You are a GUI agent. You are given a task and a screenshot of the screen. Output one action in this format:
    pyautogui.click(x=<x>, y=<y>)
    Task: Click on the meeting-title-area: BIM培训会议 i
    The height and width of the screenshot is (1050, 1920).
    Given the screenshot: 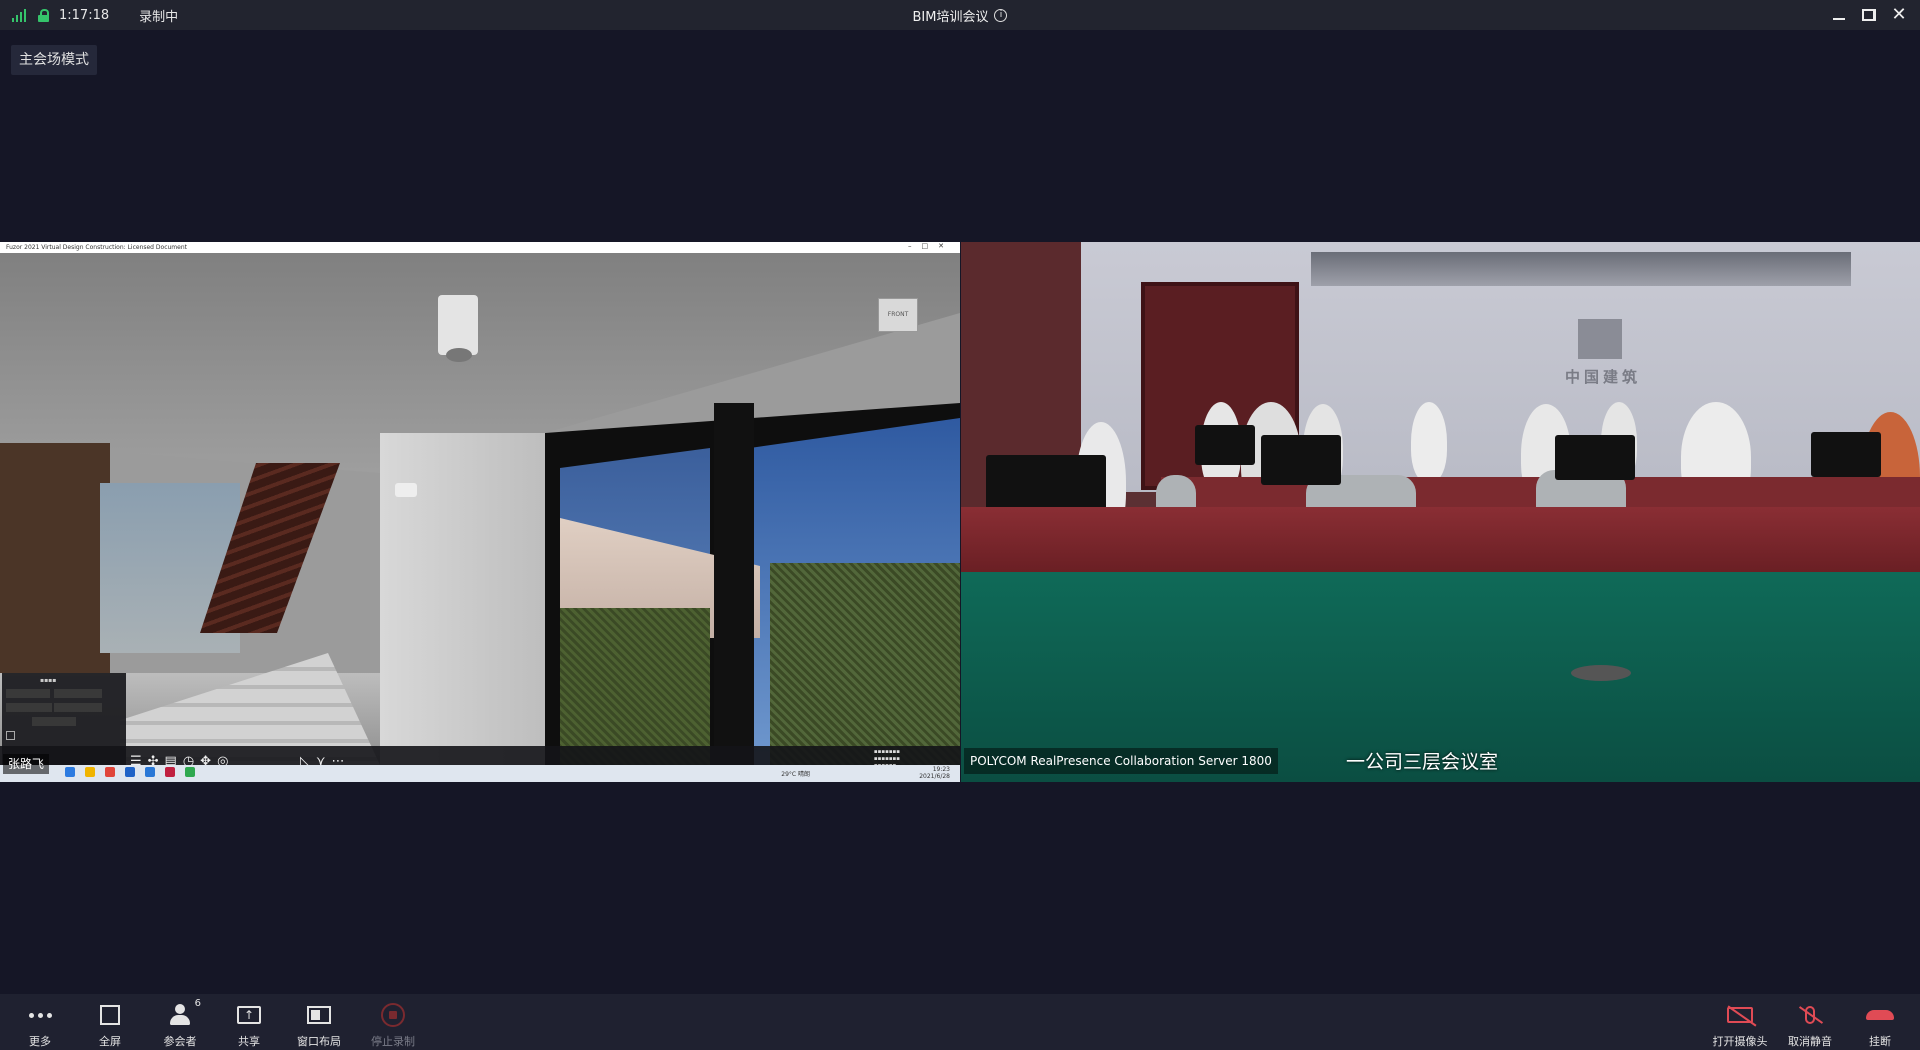 What is the action you would take?
    pyautogui.click(x=960, y=15)
    